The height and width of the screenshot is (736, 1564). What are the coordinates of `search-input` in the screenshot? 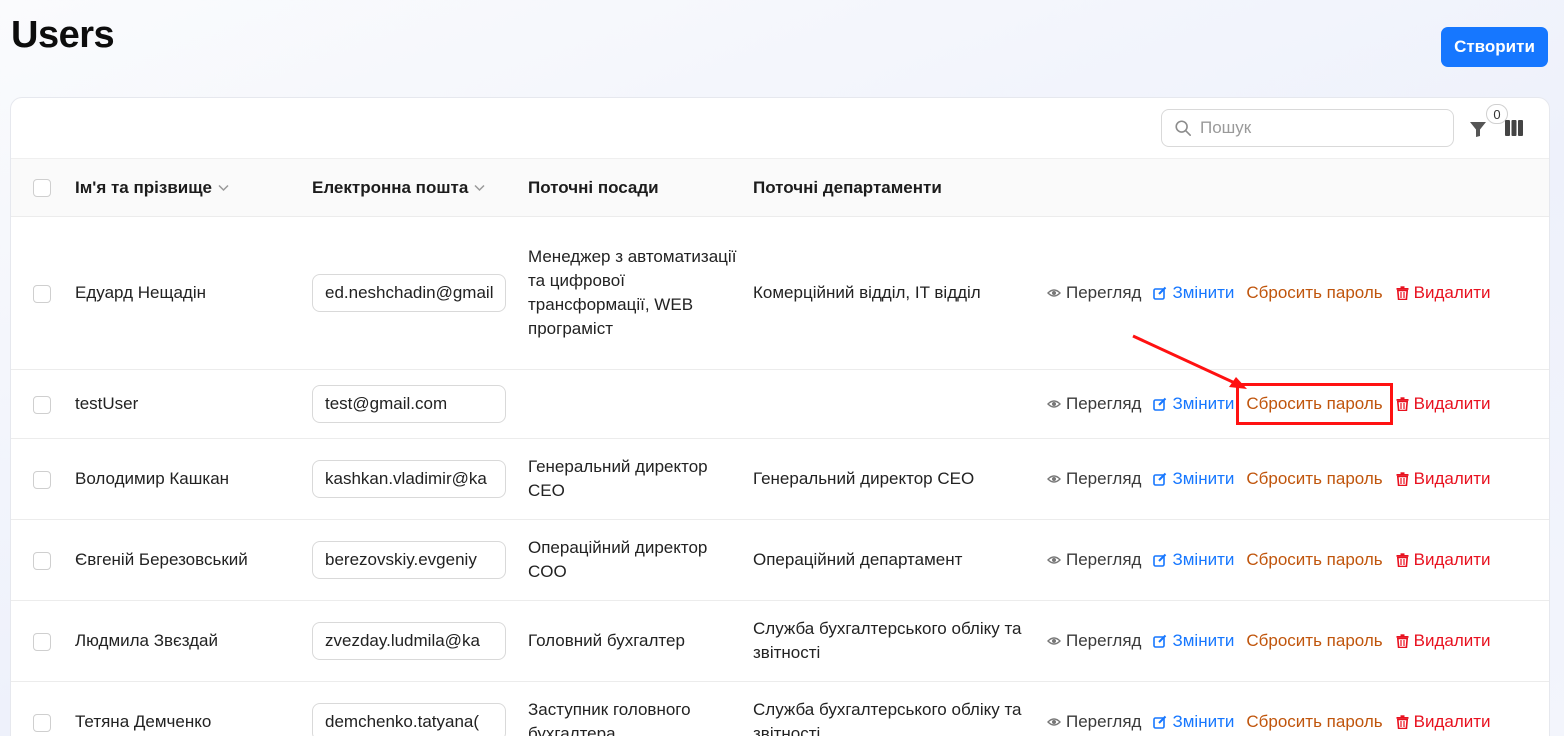 It's located at (1320, 128).